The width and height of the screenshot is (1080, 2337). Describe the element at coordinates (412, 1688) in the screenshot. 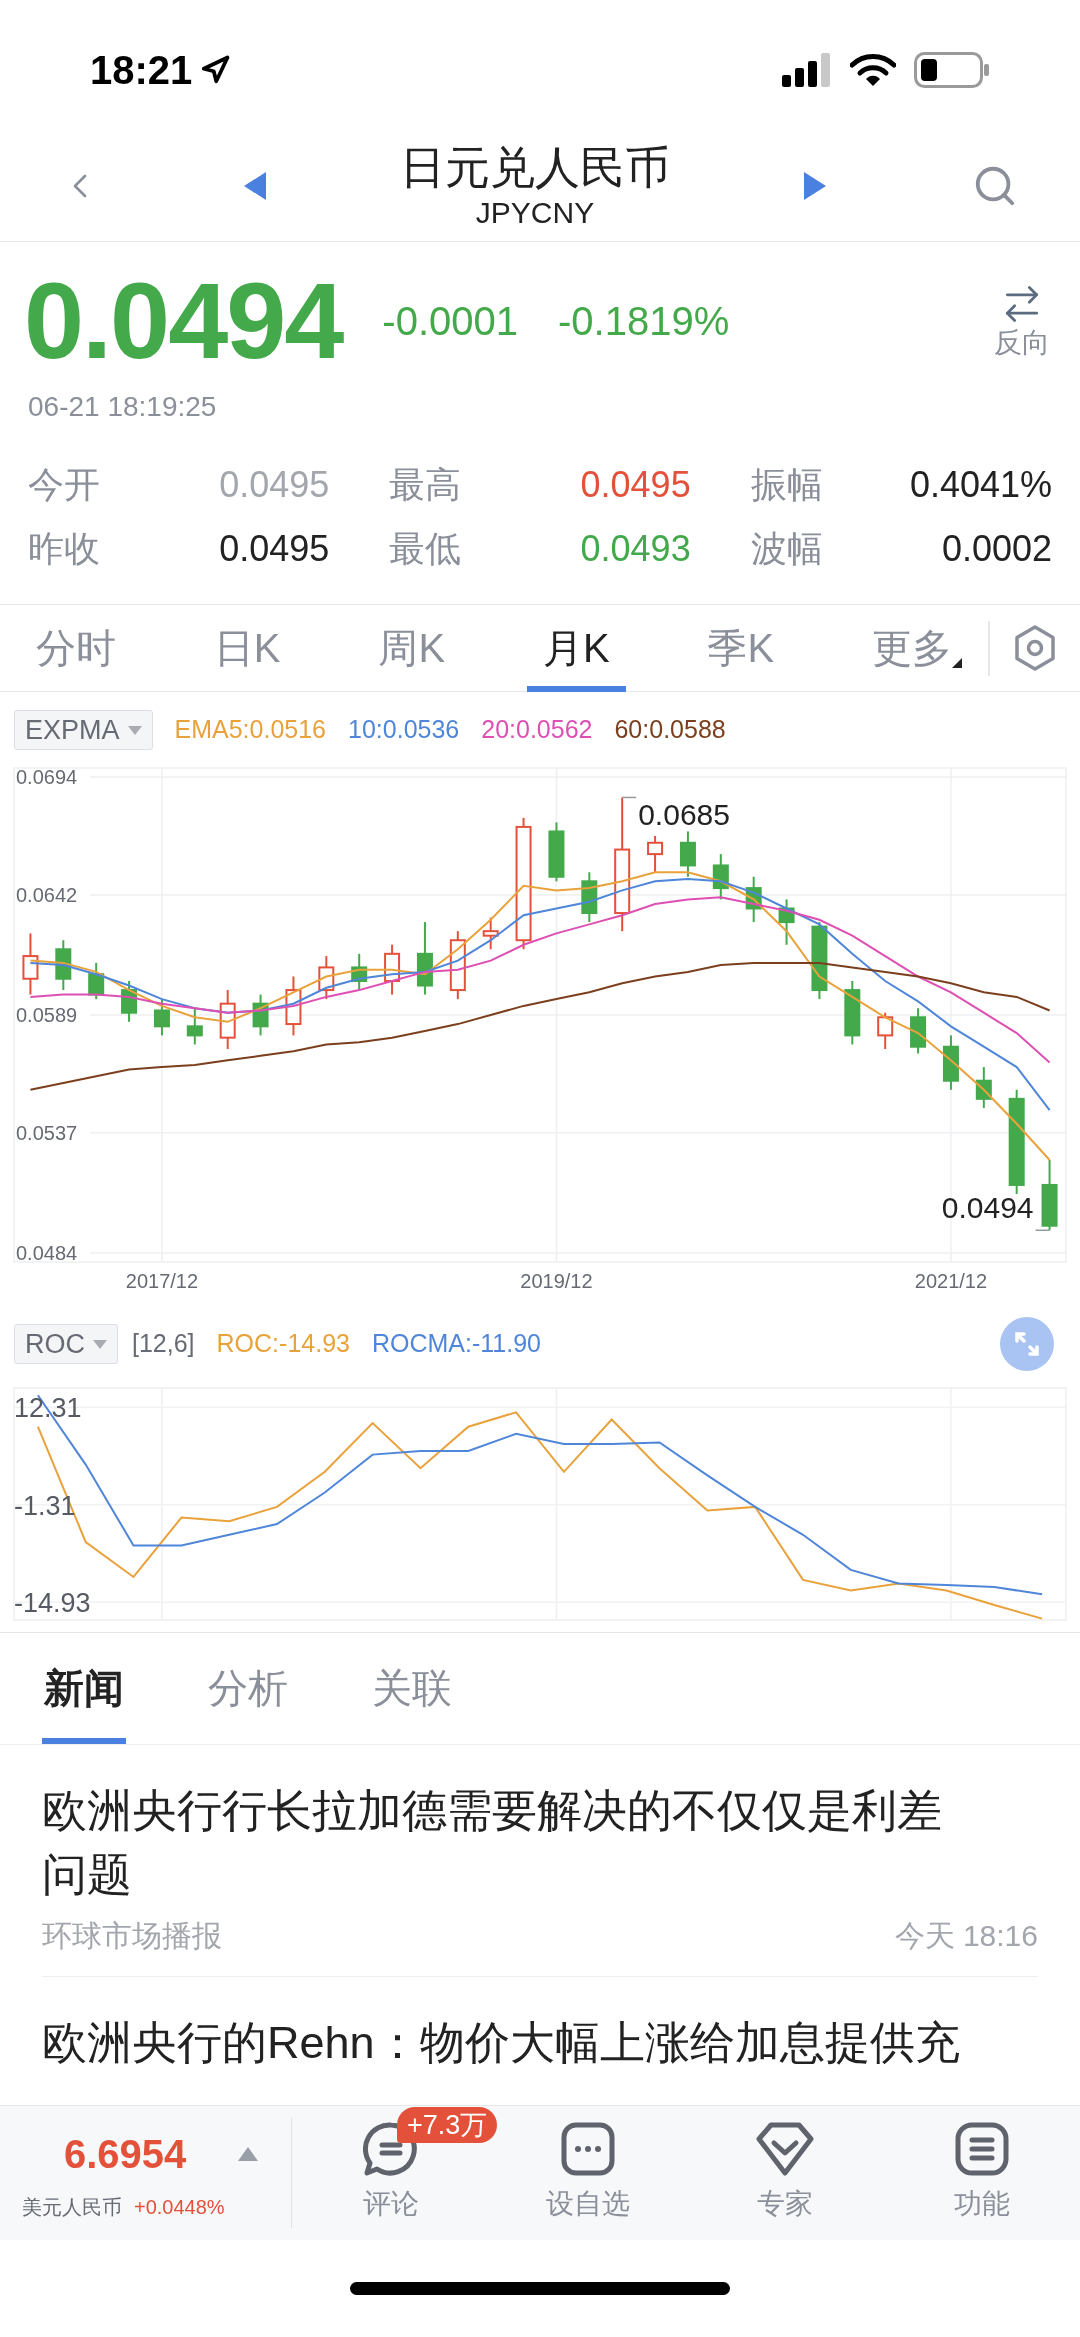

I see `news-tab: 关联` at that location.